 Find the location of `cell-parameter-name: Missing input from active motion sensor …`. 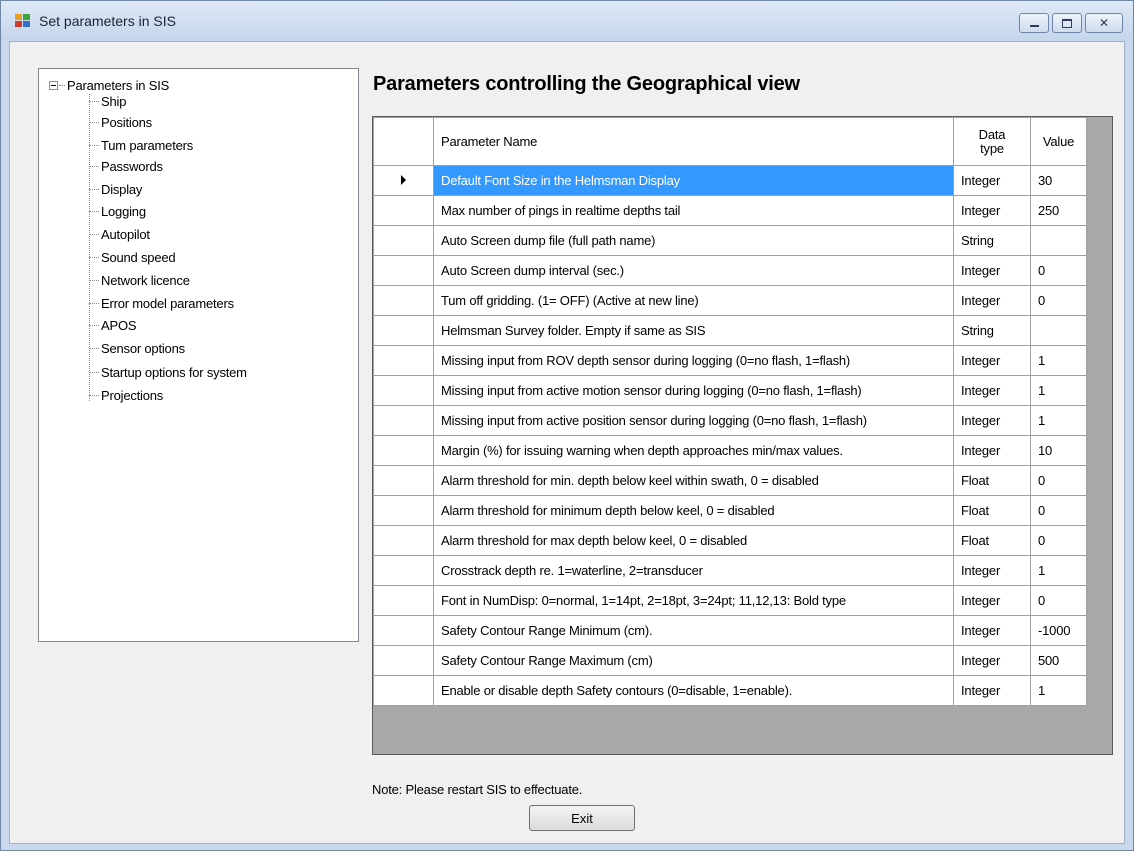

cell-parameter-name: Missing input from active motion sensor … is located at coordinates (693, 390).